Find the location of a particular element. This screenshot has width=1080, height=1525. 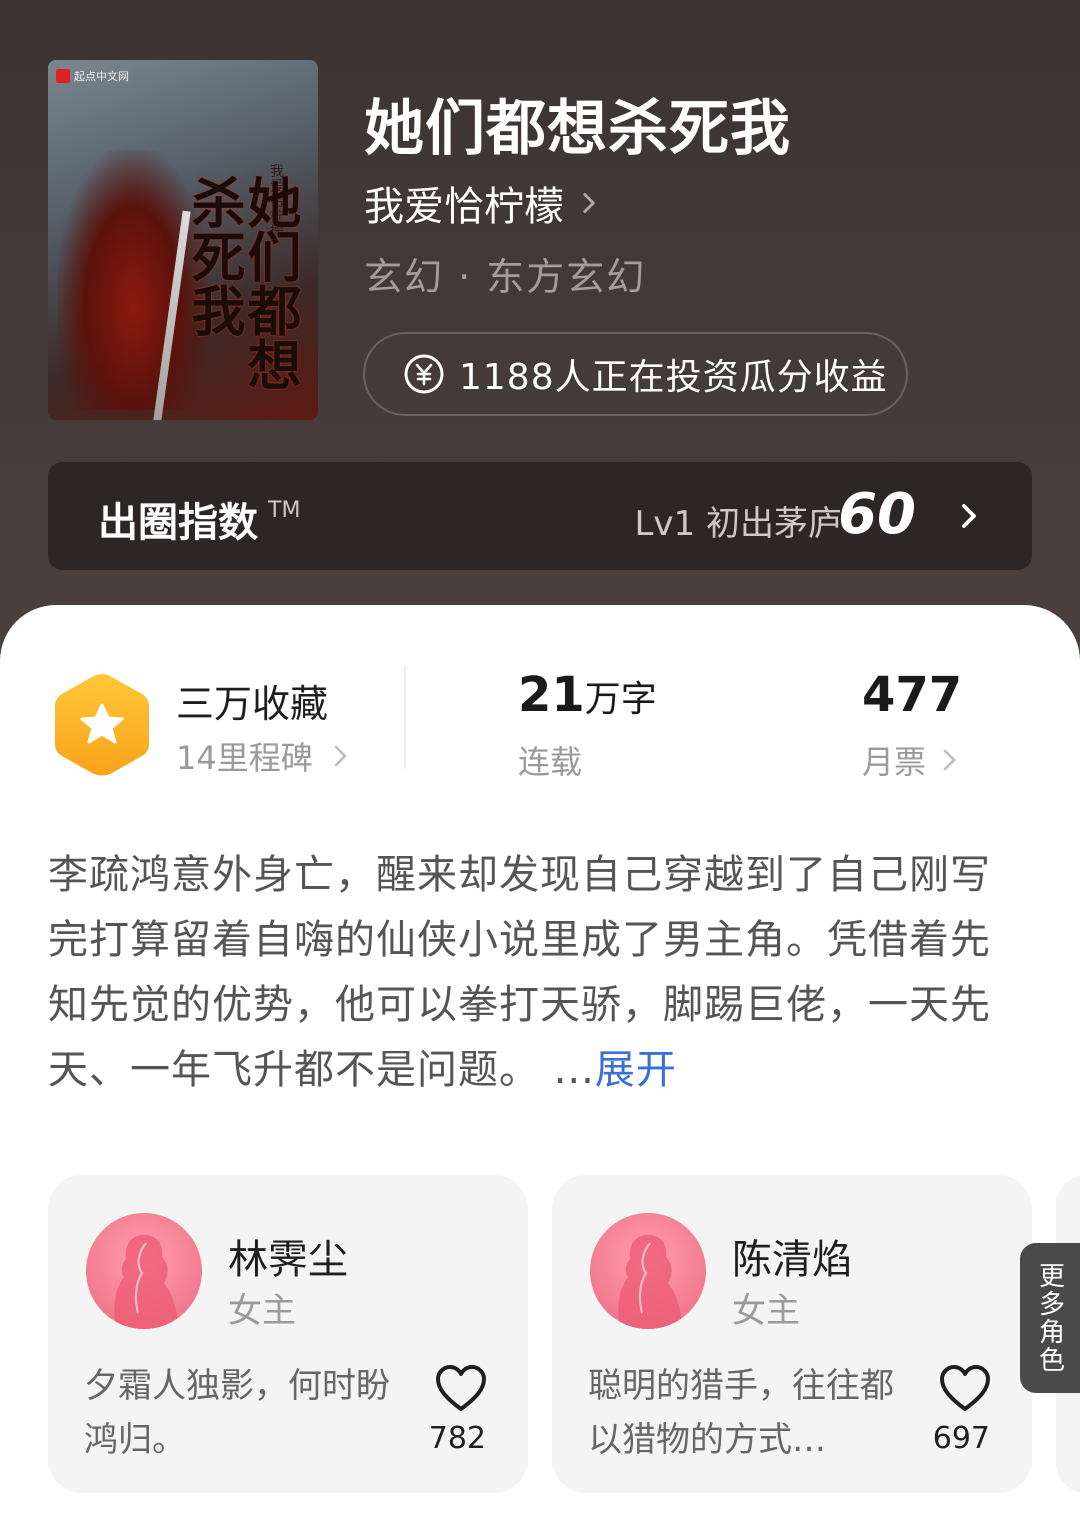

publisher-logo-icon is located at coordinates (63, 76).